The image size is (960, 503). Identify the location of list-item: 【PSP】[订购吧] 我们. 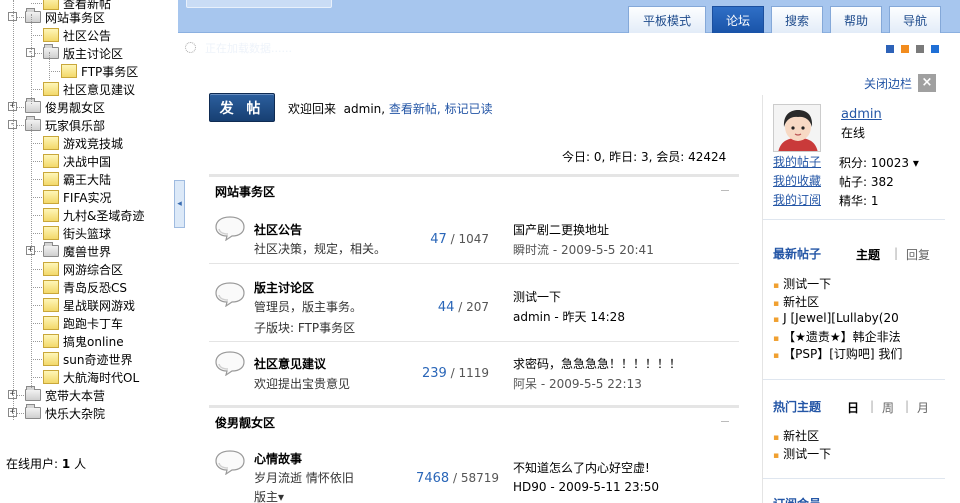
(859, 353).